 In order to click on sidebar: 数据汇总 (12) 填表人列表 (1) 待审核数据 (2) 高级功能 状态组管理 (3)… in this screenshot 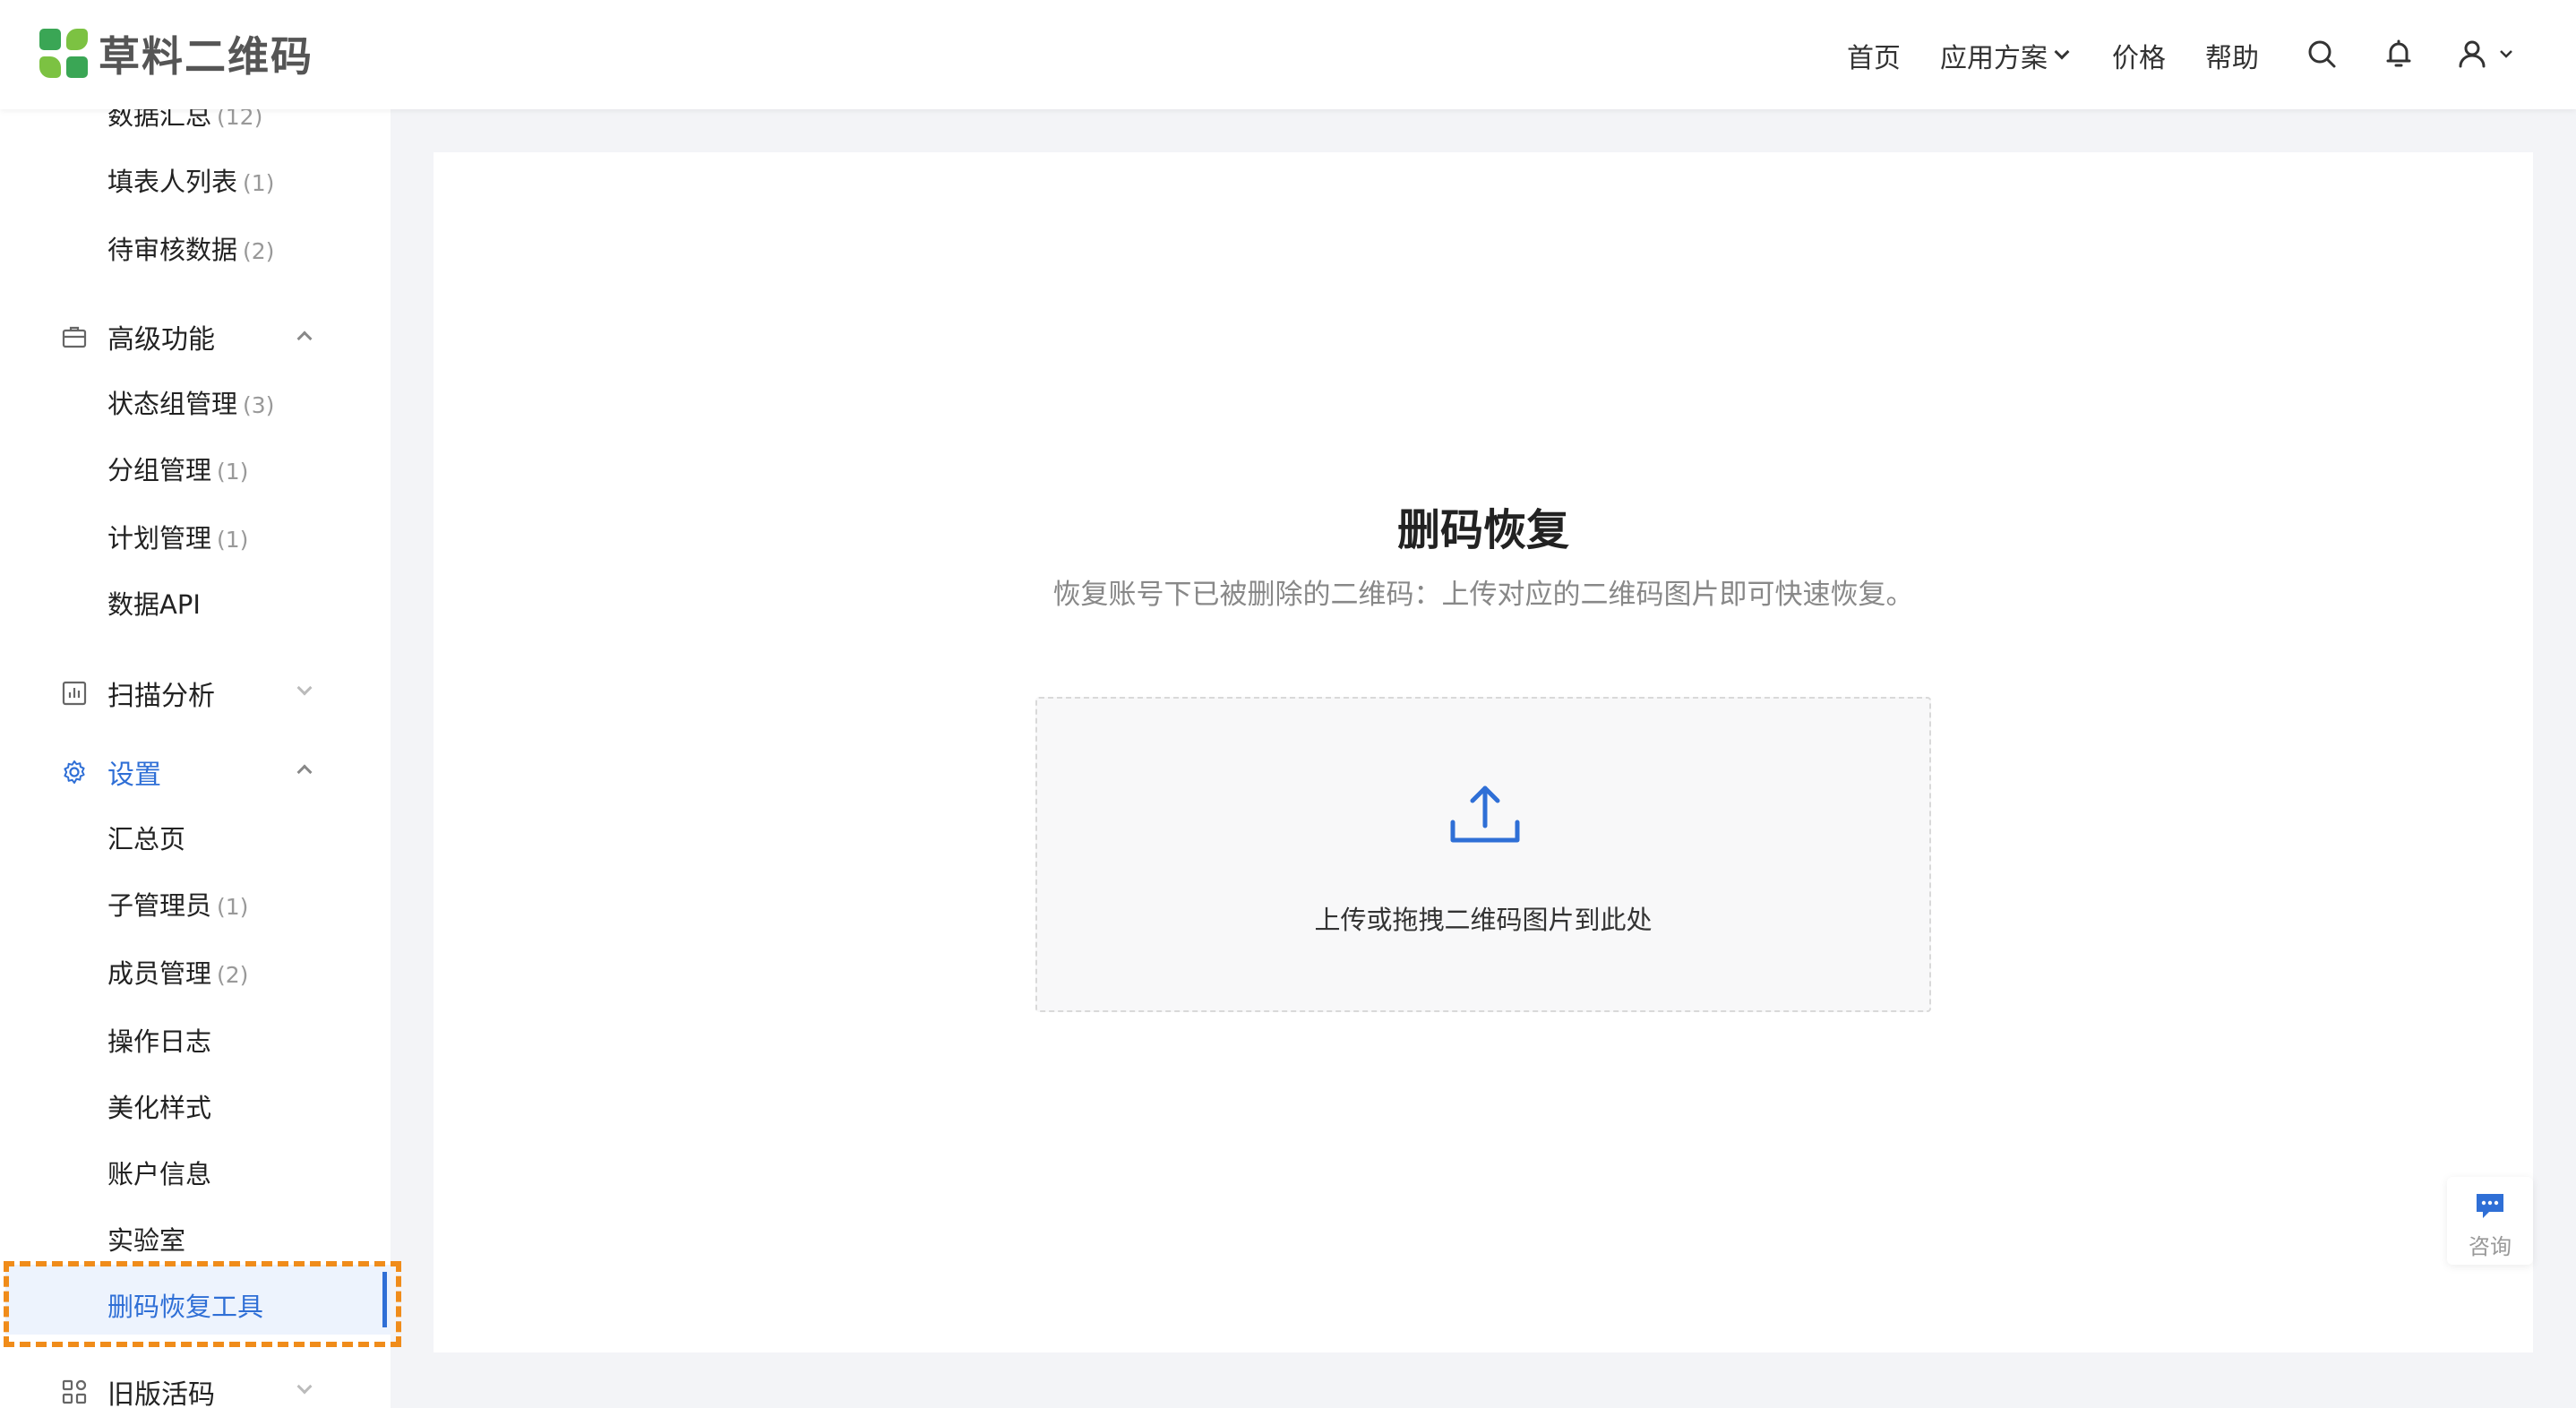, I will do `click(195, 758)`.